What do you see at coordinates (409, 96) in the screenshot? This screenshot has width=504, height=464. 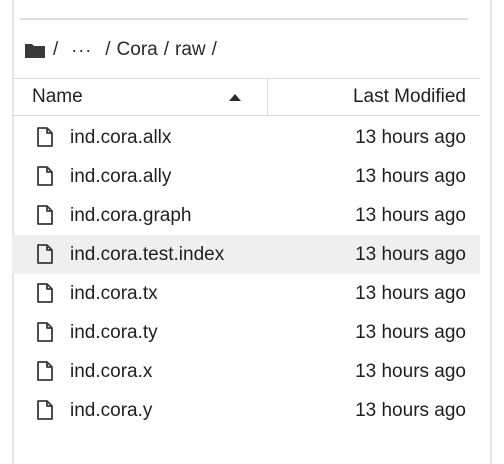 I see `column-header-last-modified-label: Last Modified` at bounding box center [409, 96].